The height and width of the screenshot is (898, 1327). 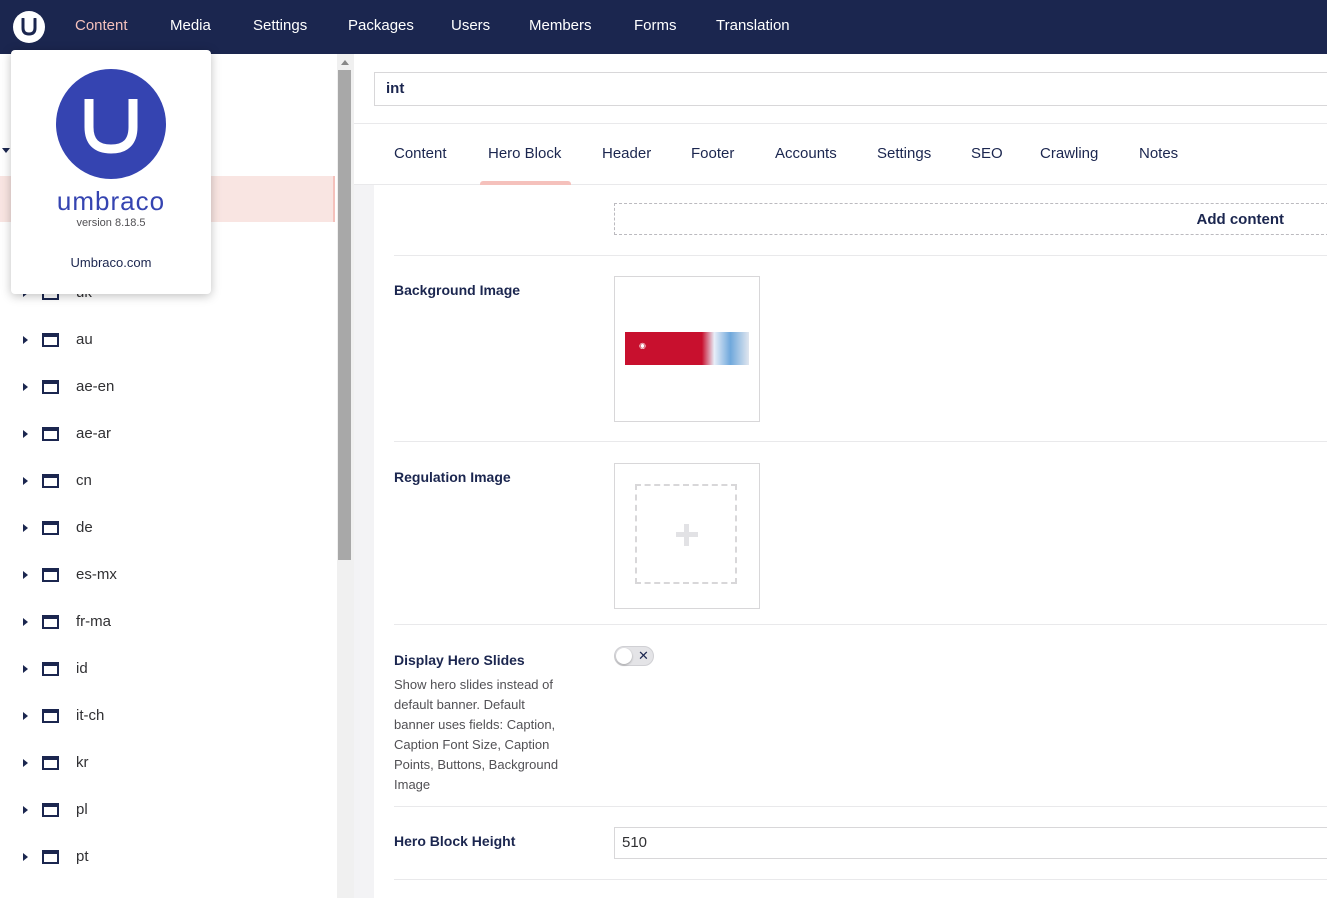 What do you see at coordinates (96, 574) in the screenshot?
I see `tree-item-label: es-mx` at bounding box center [96, 574].